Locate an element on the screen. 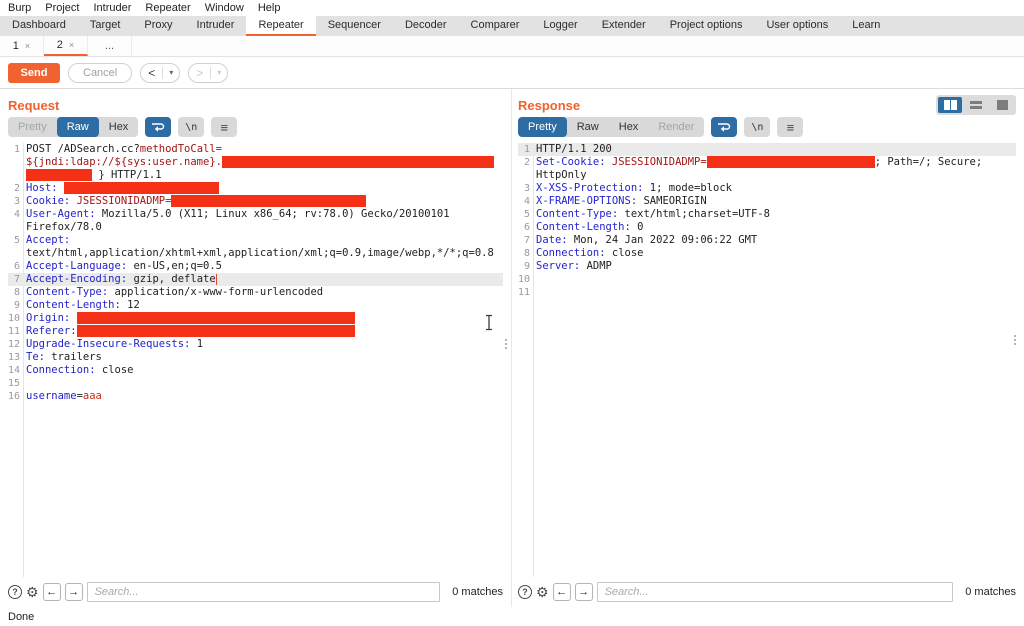 The height and width of the screenshot is (626, 1024). tab-logger: Logger is located at coordinates (560, 26).